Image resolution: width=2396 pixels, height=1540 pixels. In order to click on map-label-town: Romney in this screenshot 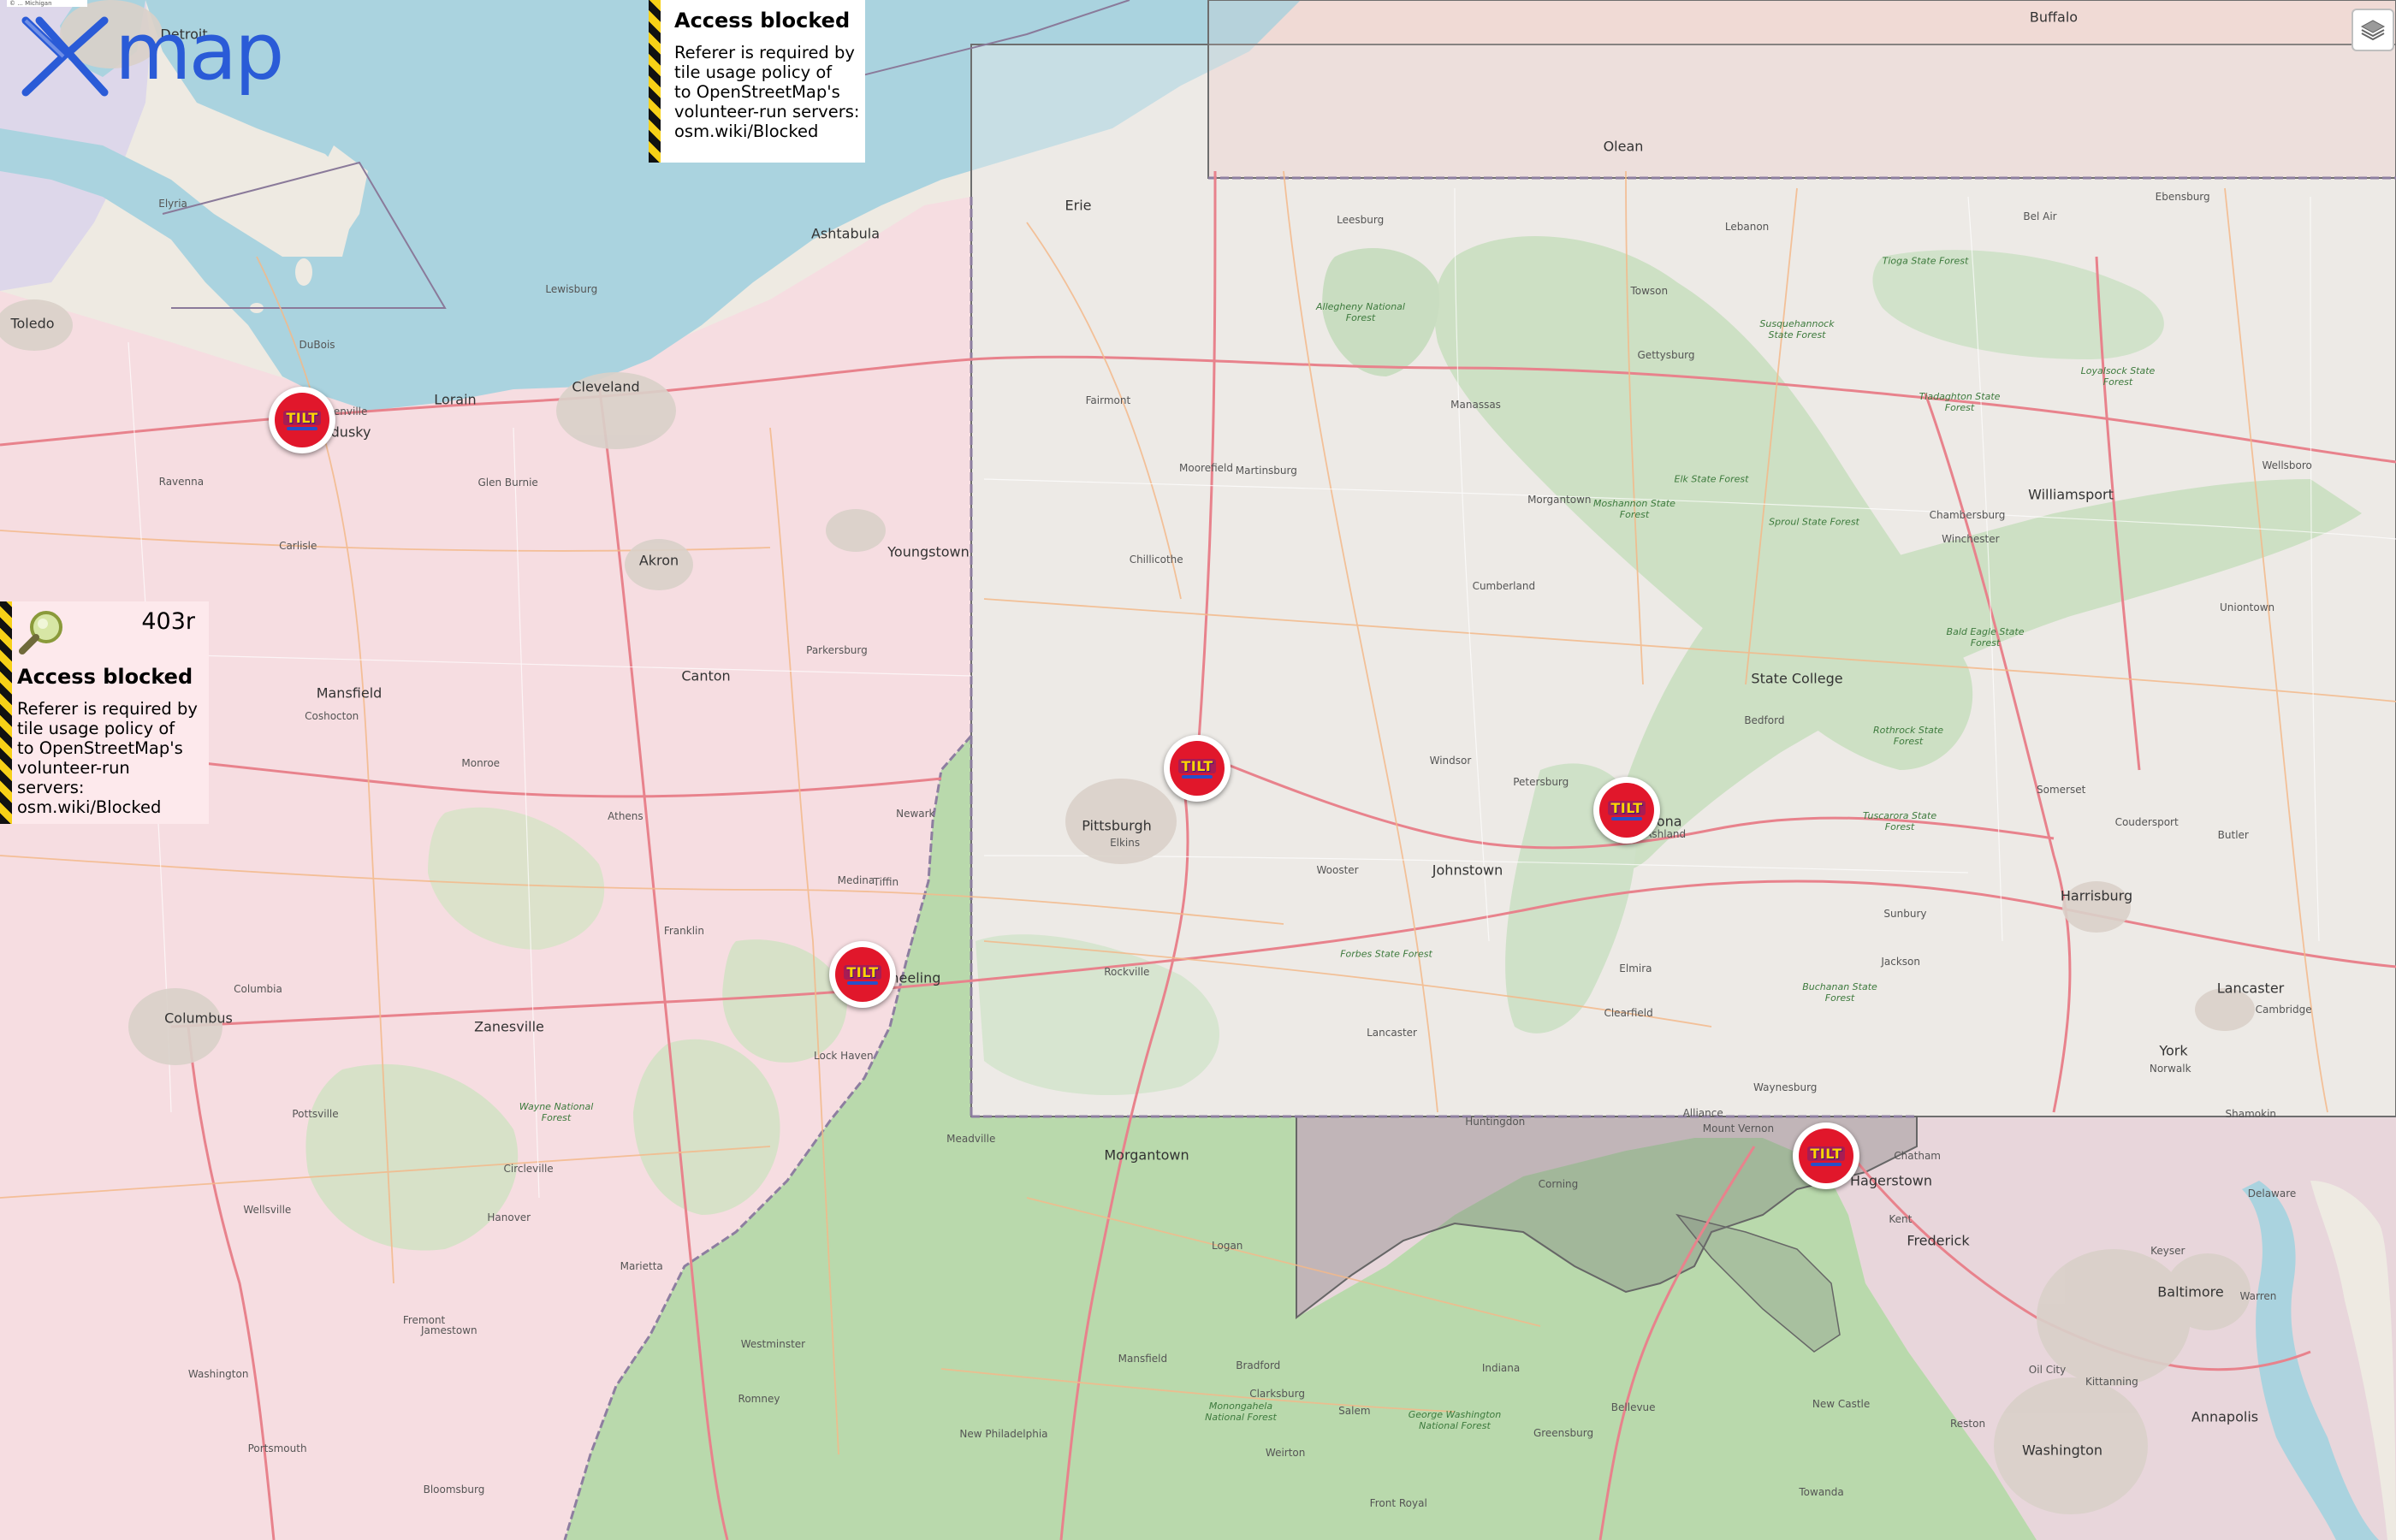, I will do `click(759, 1398)`.